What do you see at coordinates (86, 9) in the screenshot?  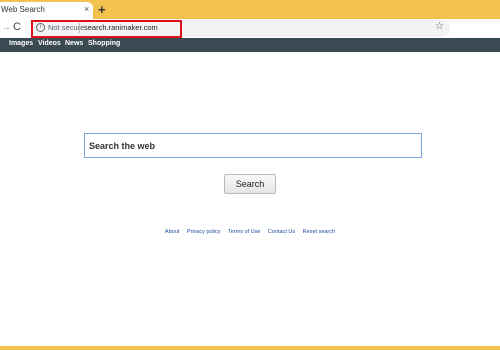 I see `close-tab-icon: ×` at bounding box center [86, 9].